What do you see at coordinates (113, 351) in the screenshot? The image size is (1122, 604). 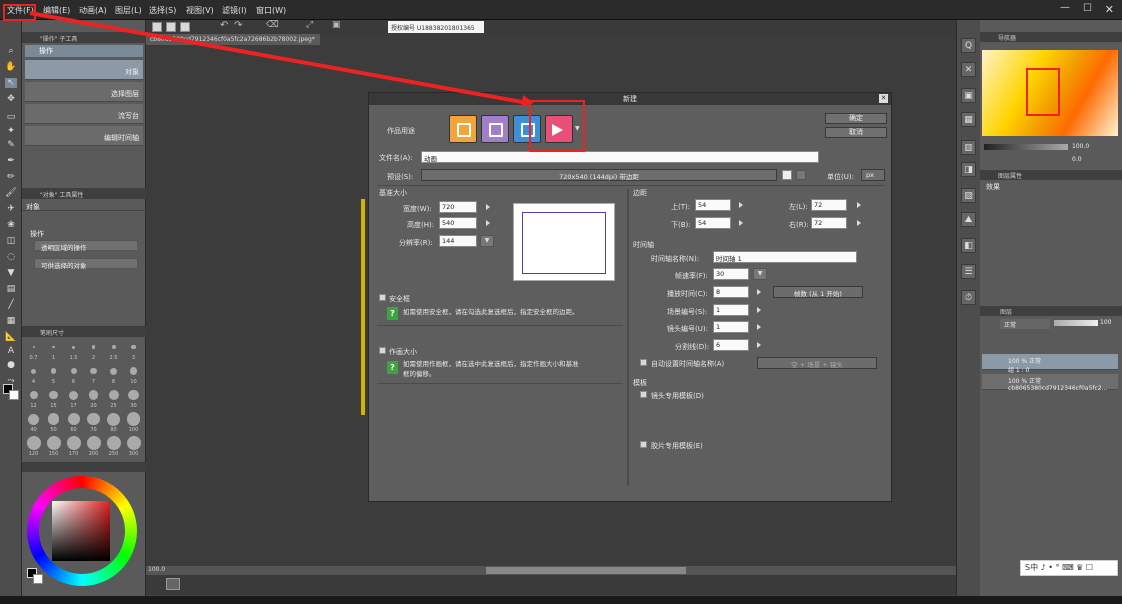 I see `brush-size-cell: 2.5` at bounding box center [113, 351].